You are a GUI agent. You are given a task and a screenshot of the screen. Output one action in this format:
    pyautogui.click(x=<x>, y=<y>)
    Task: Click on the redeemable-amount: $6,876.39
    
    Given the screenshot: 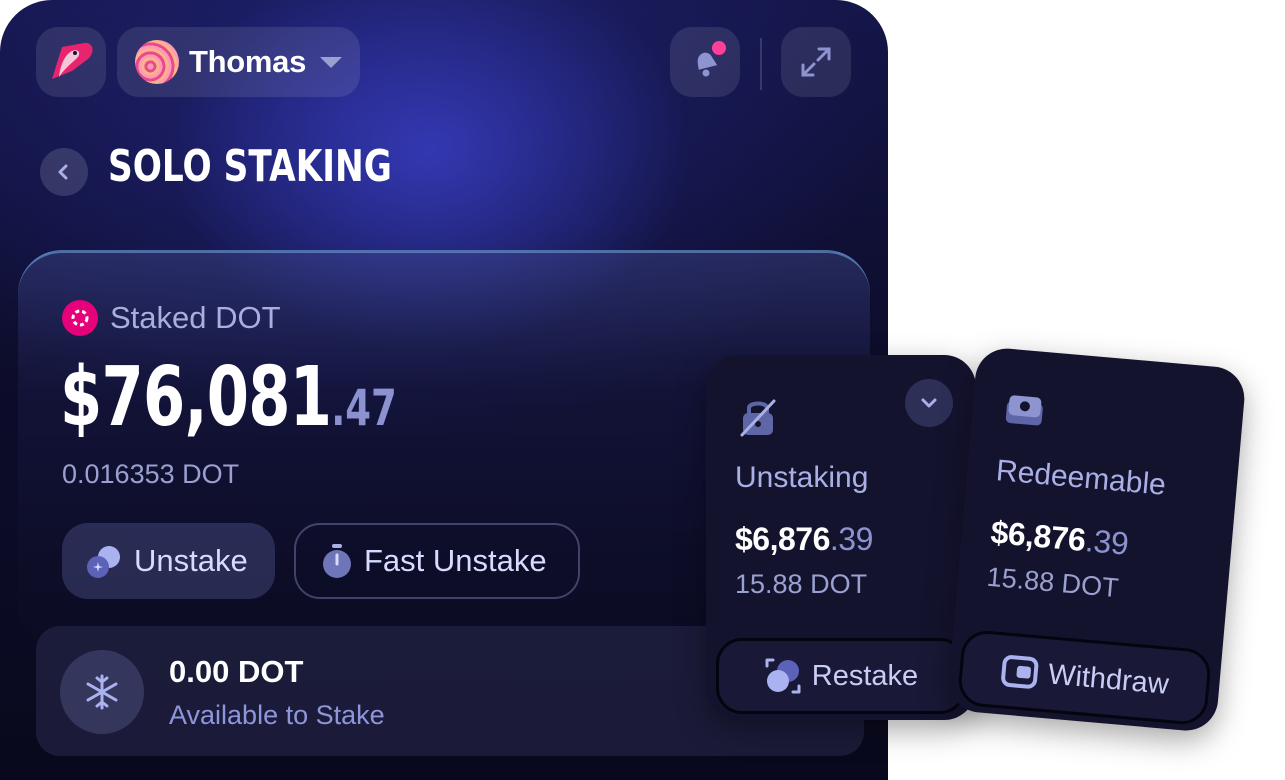 What is the action you would take?
    pyautogui.click(x=1059, y=538)
    